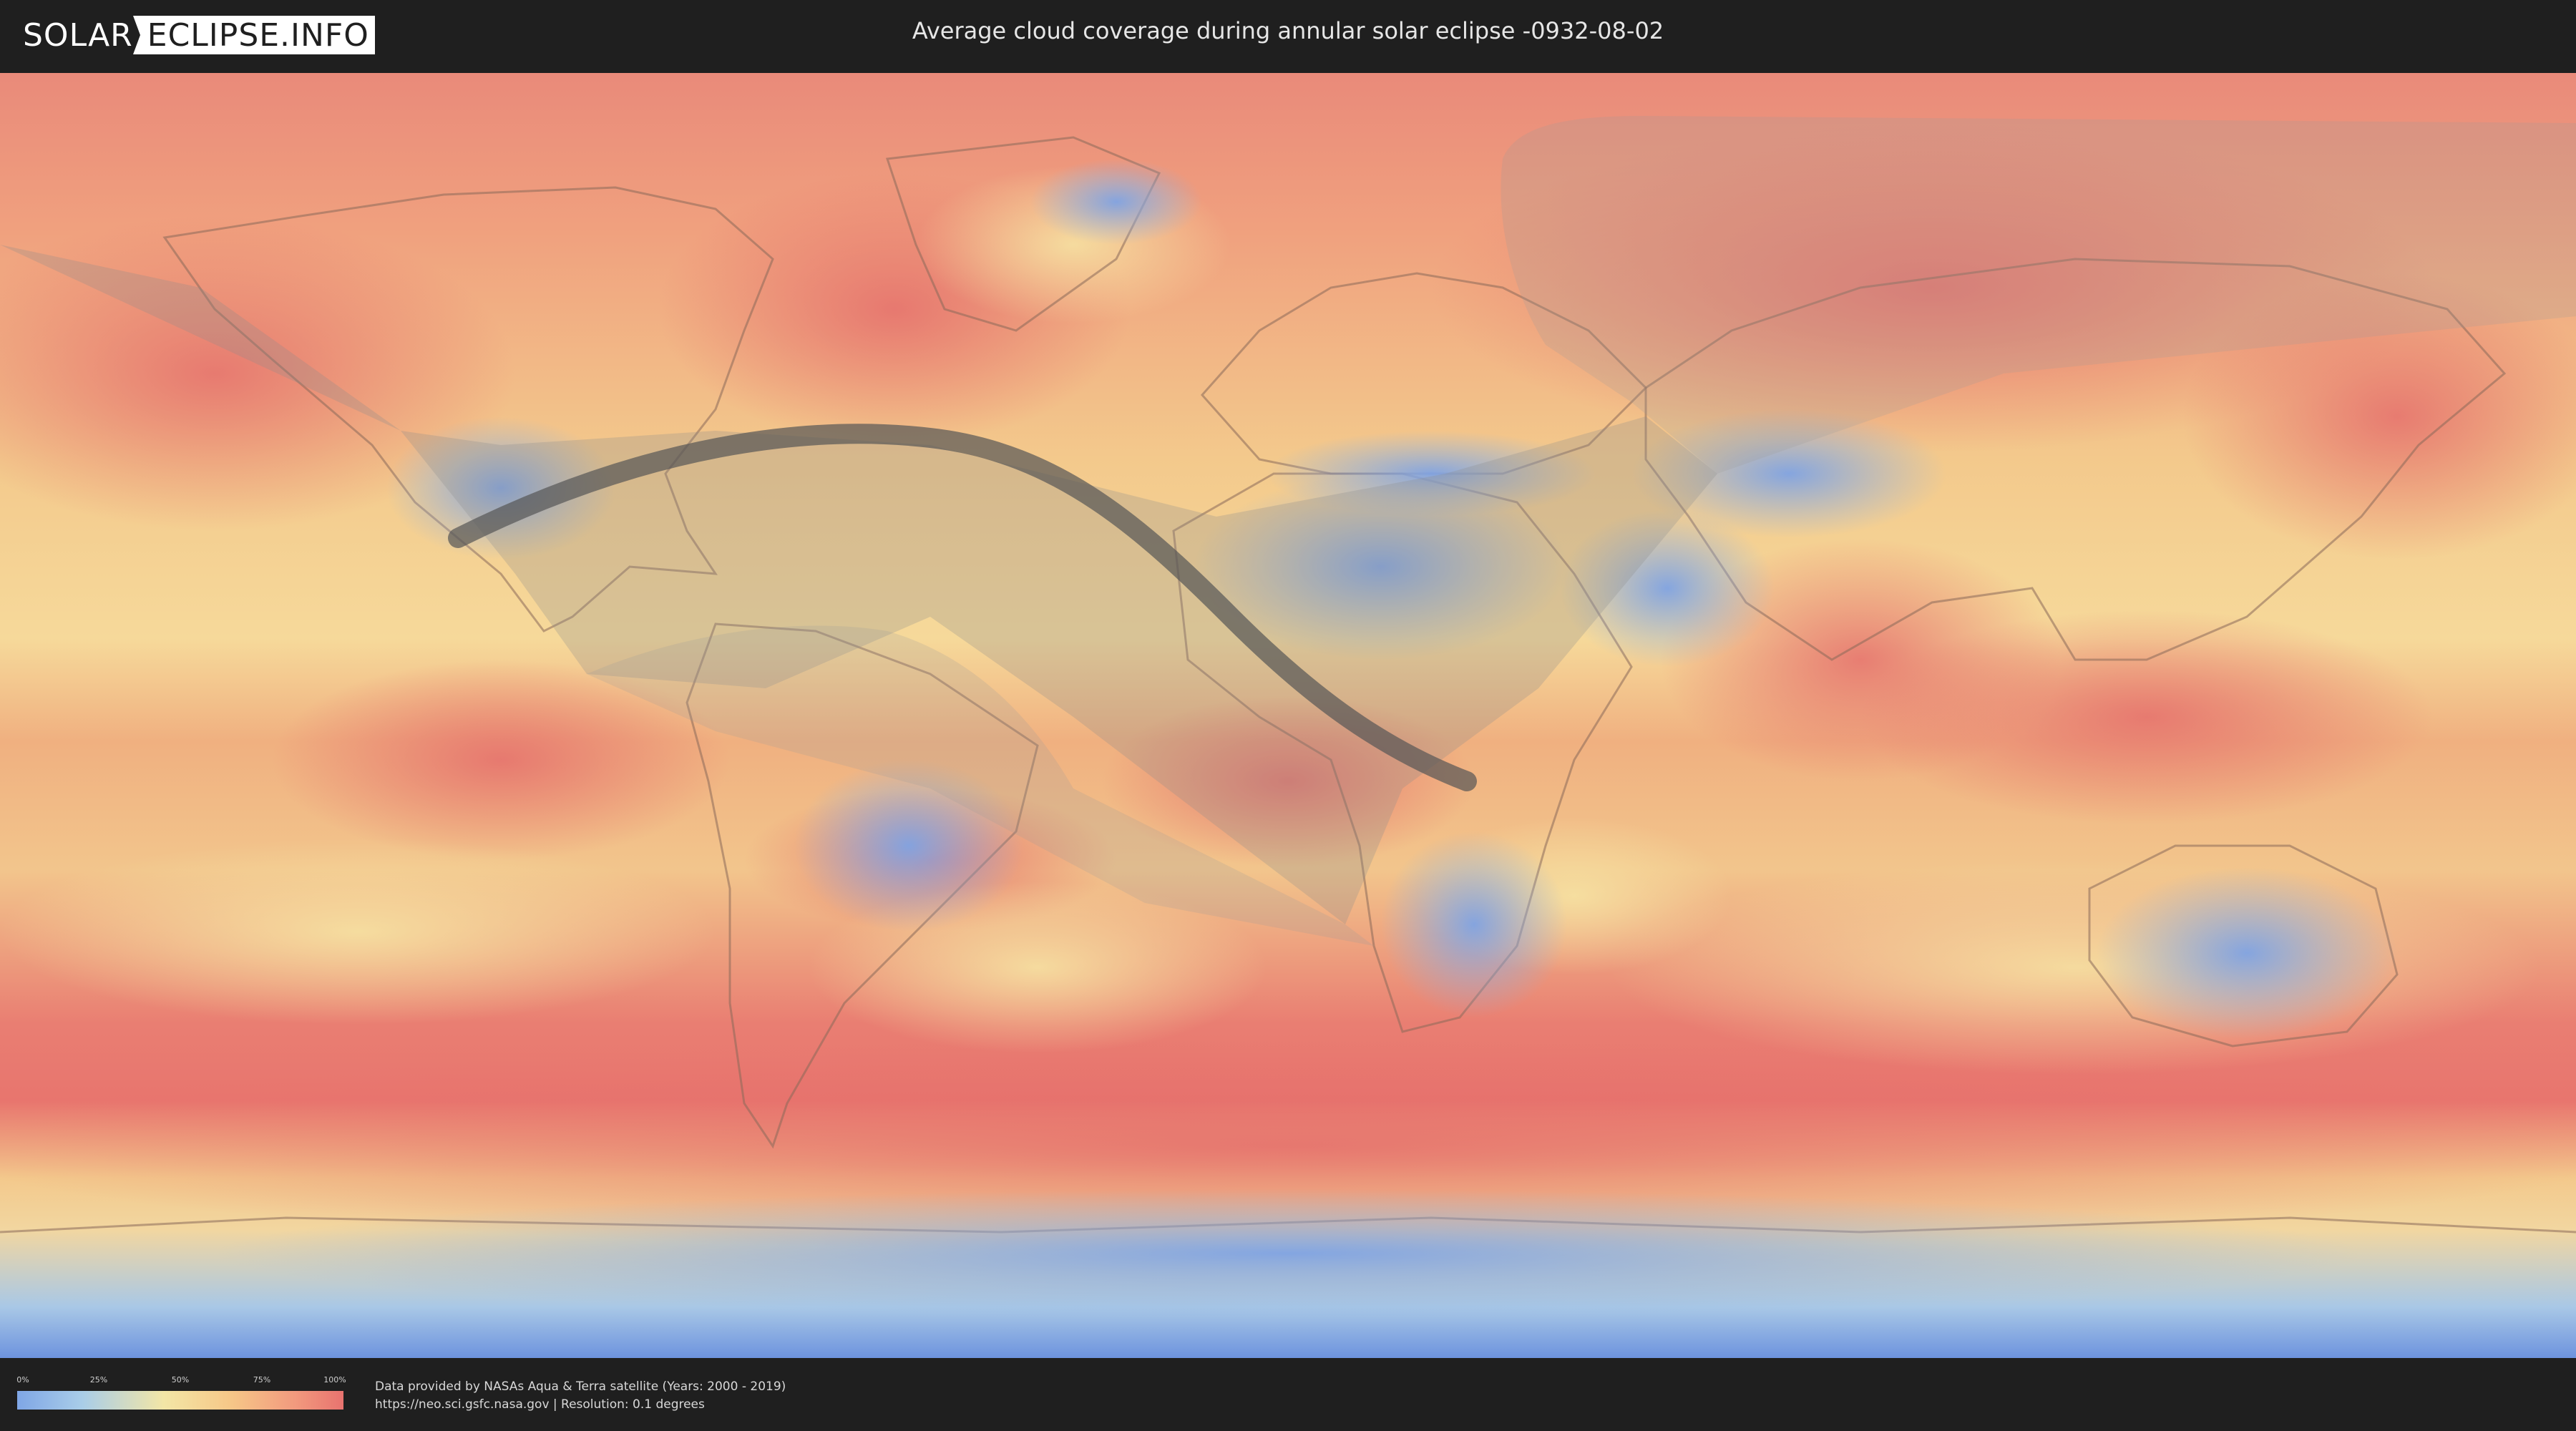 The width and height of the screenshot is (2576, 1431). Describe the element at coordinates (334, 1379) in the screenshot. I see `legend-tick-100: 100%` at that location.